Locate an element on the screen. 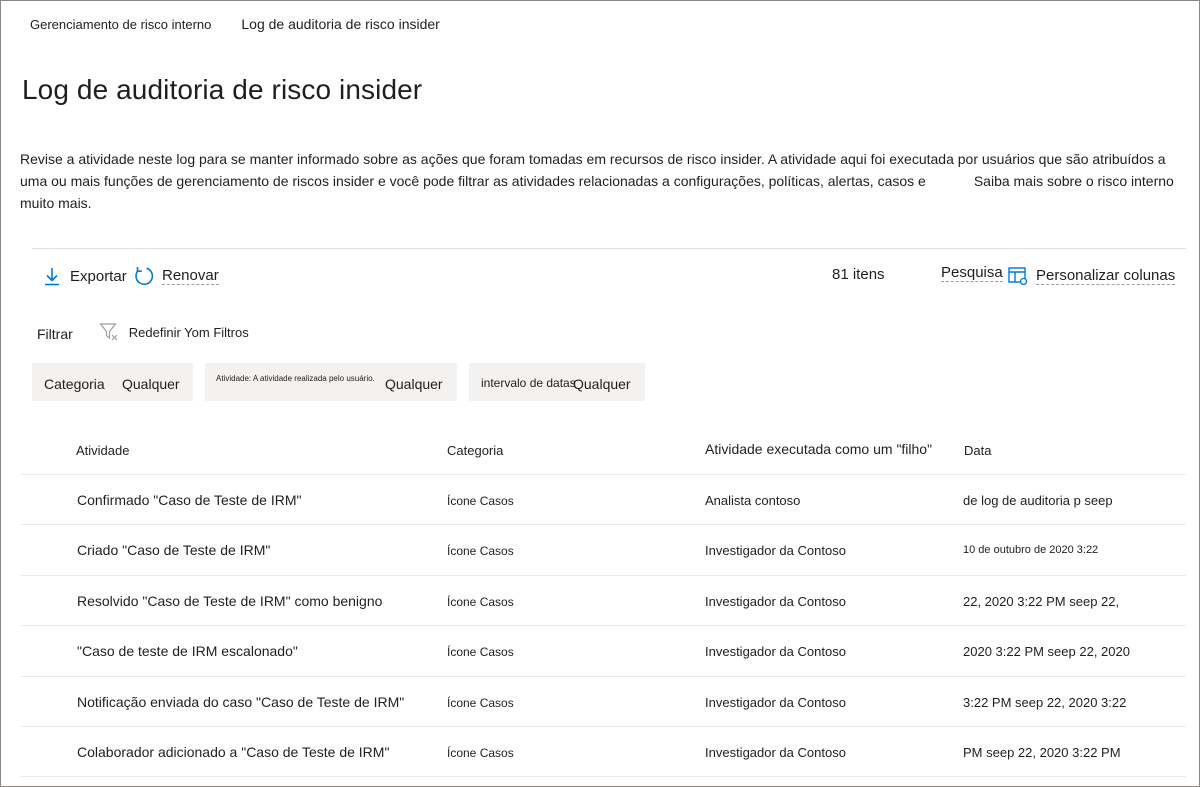 This screenshot has height=787, width=1200. export-button: Exportar is located at coordinates (83, 276).